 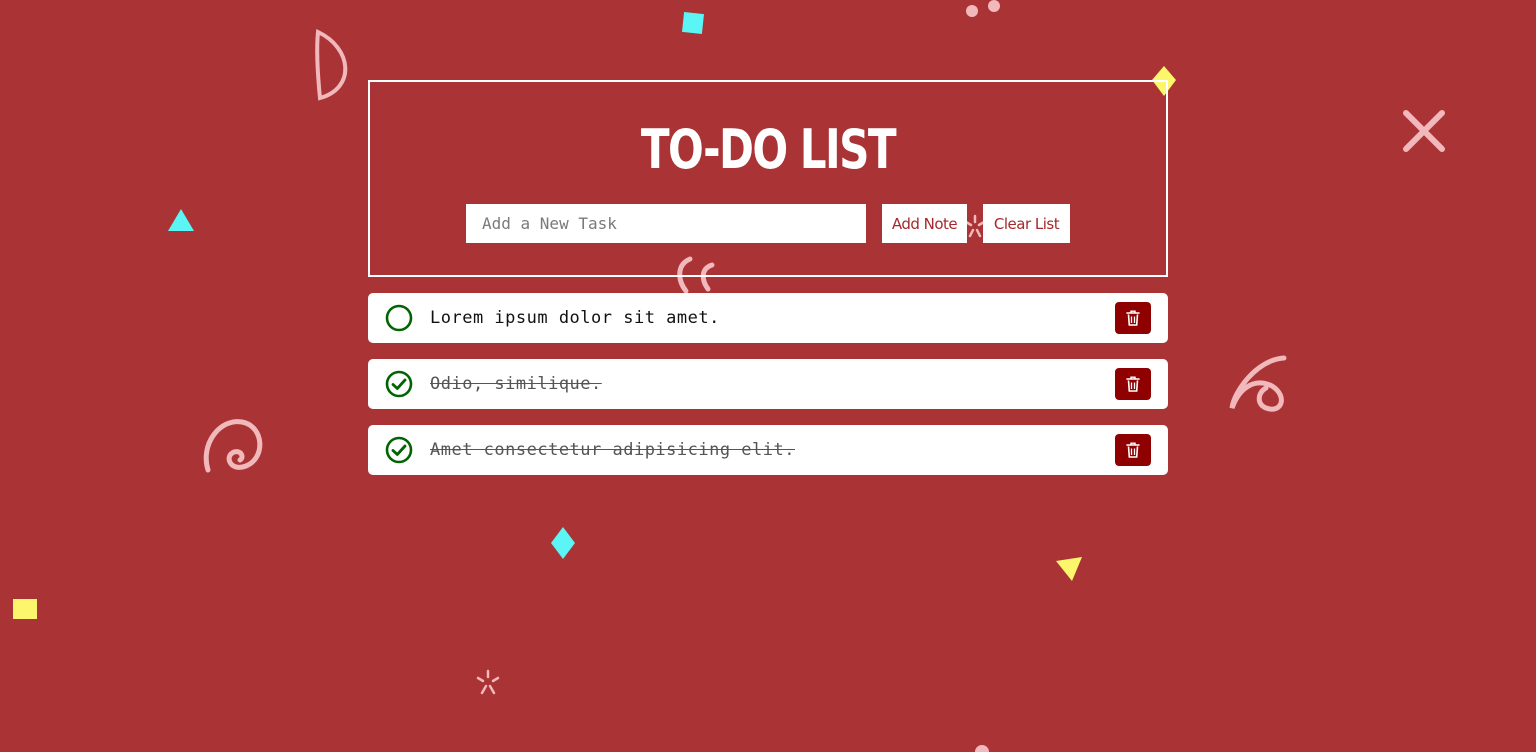 I want to click on confetti-burst-icon, so click(x=488, y=683).